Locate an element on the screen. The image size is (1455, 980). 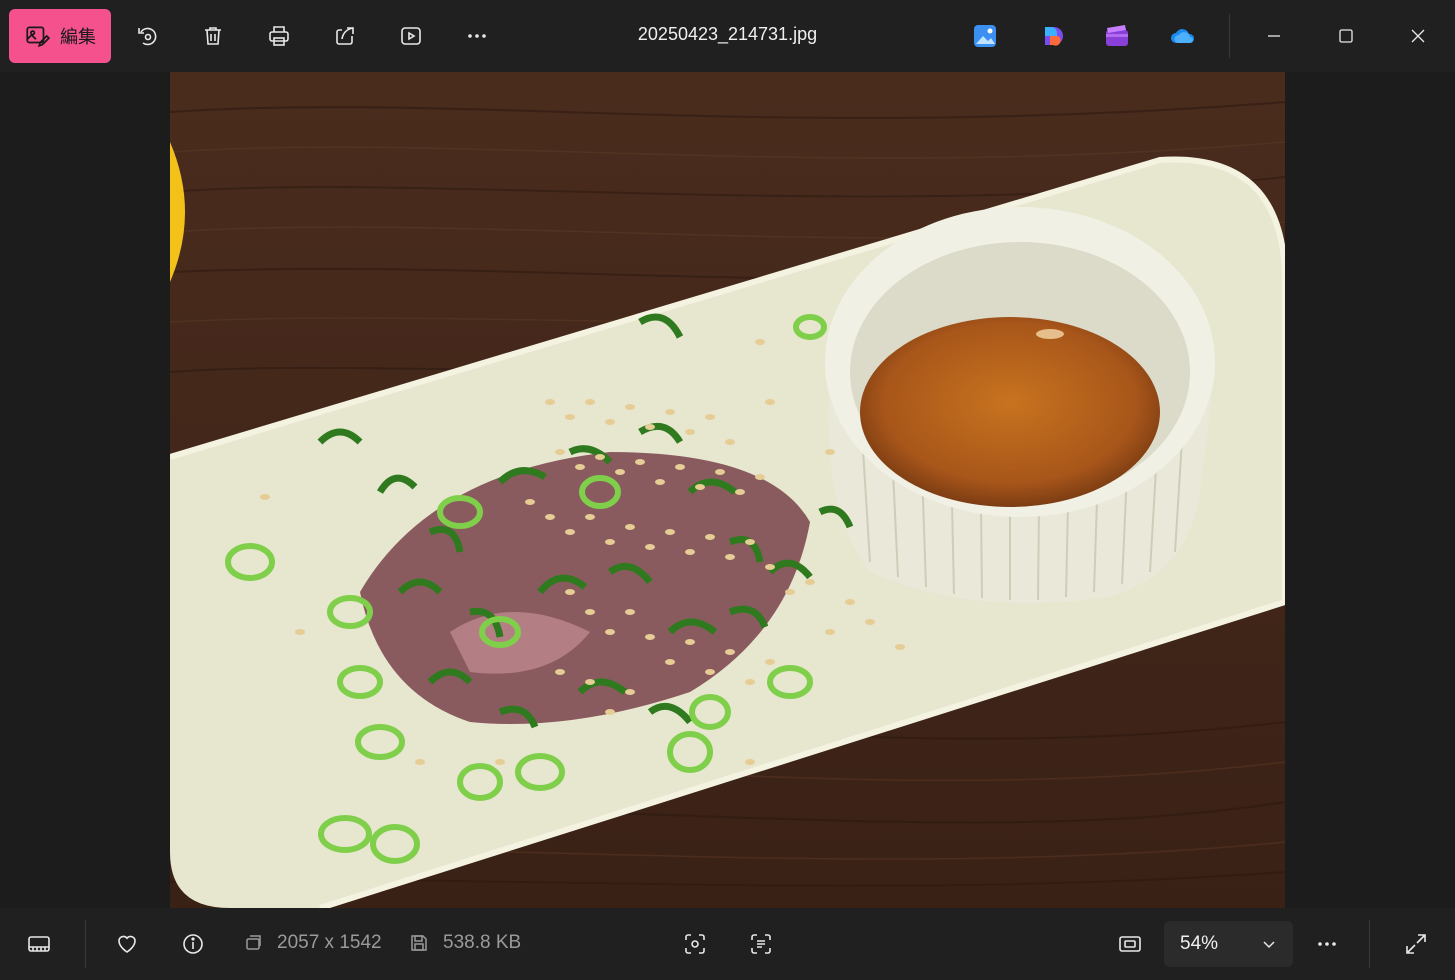
file-info-button is located at coordinates (193, 944).